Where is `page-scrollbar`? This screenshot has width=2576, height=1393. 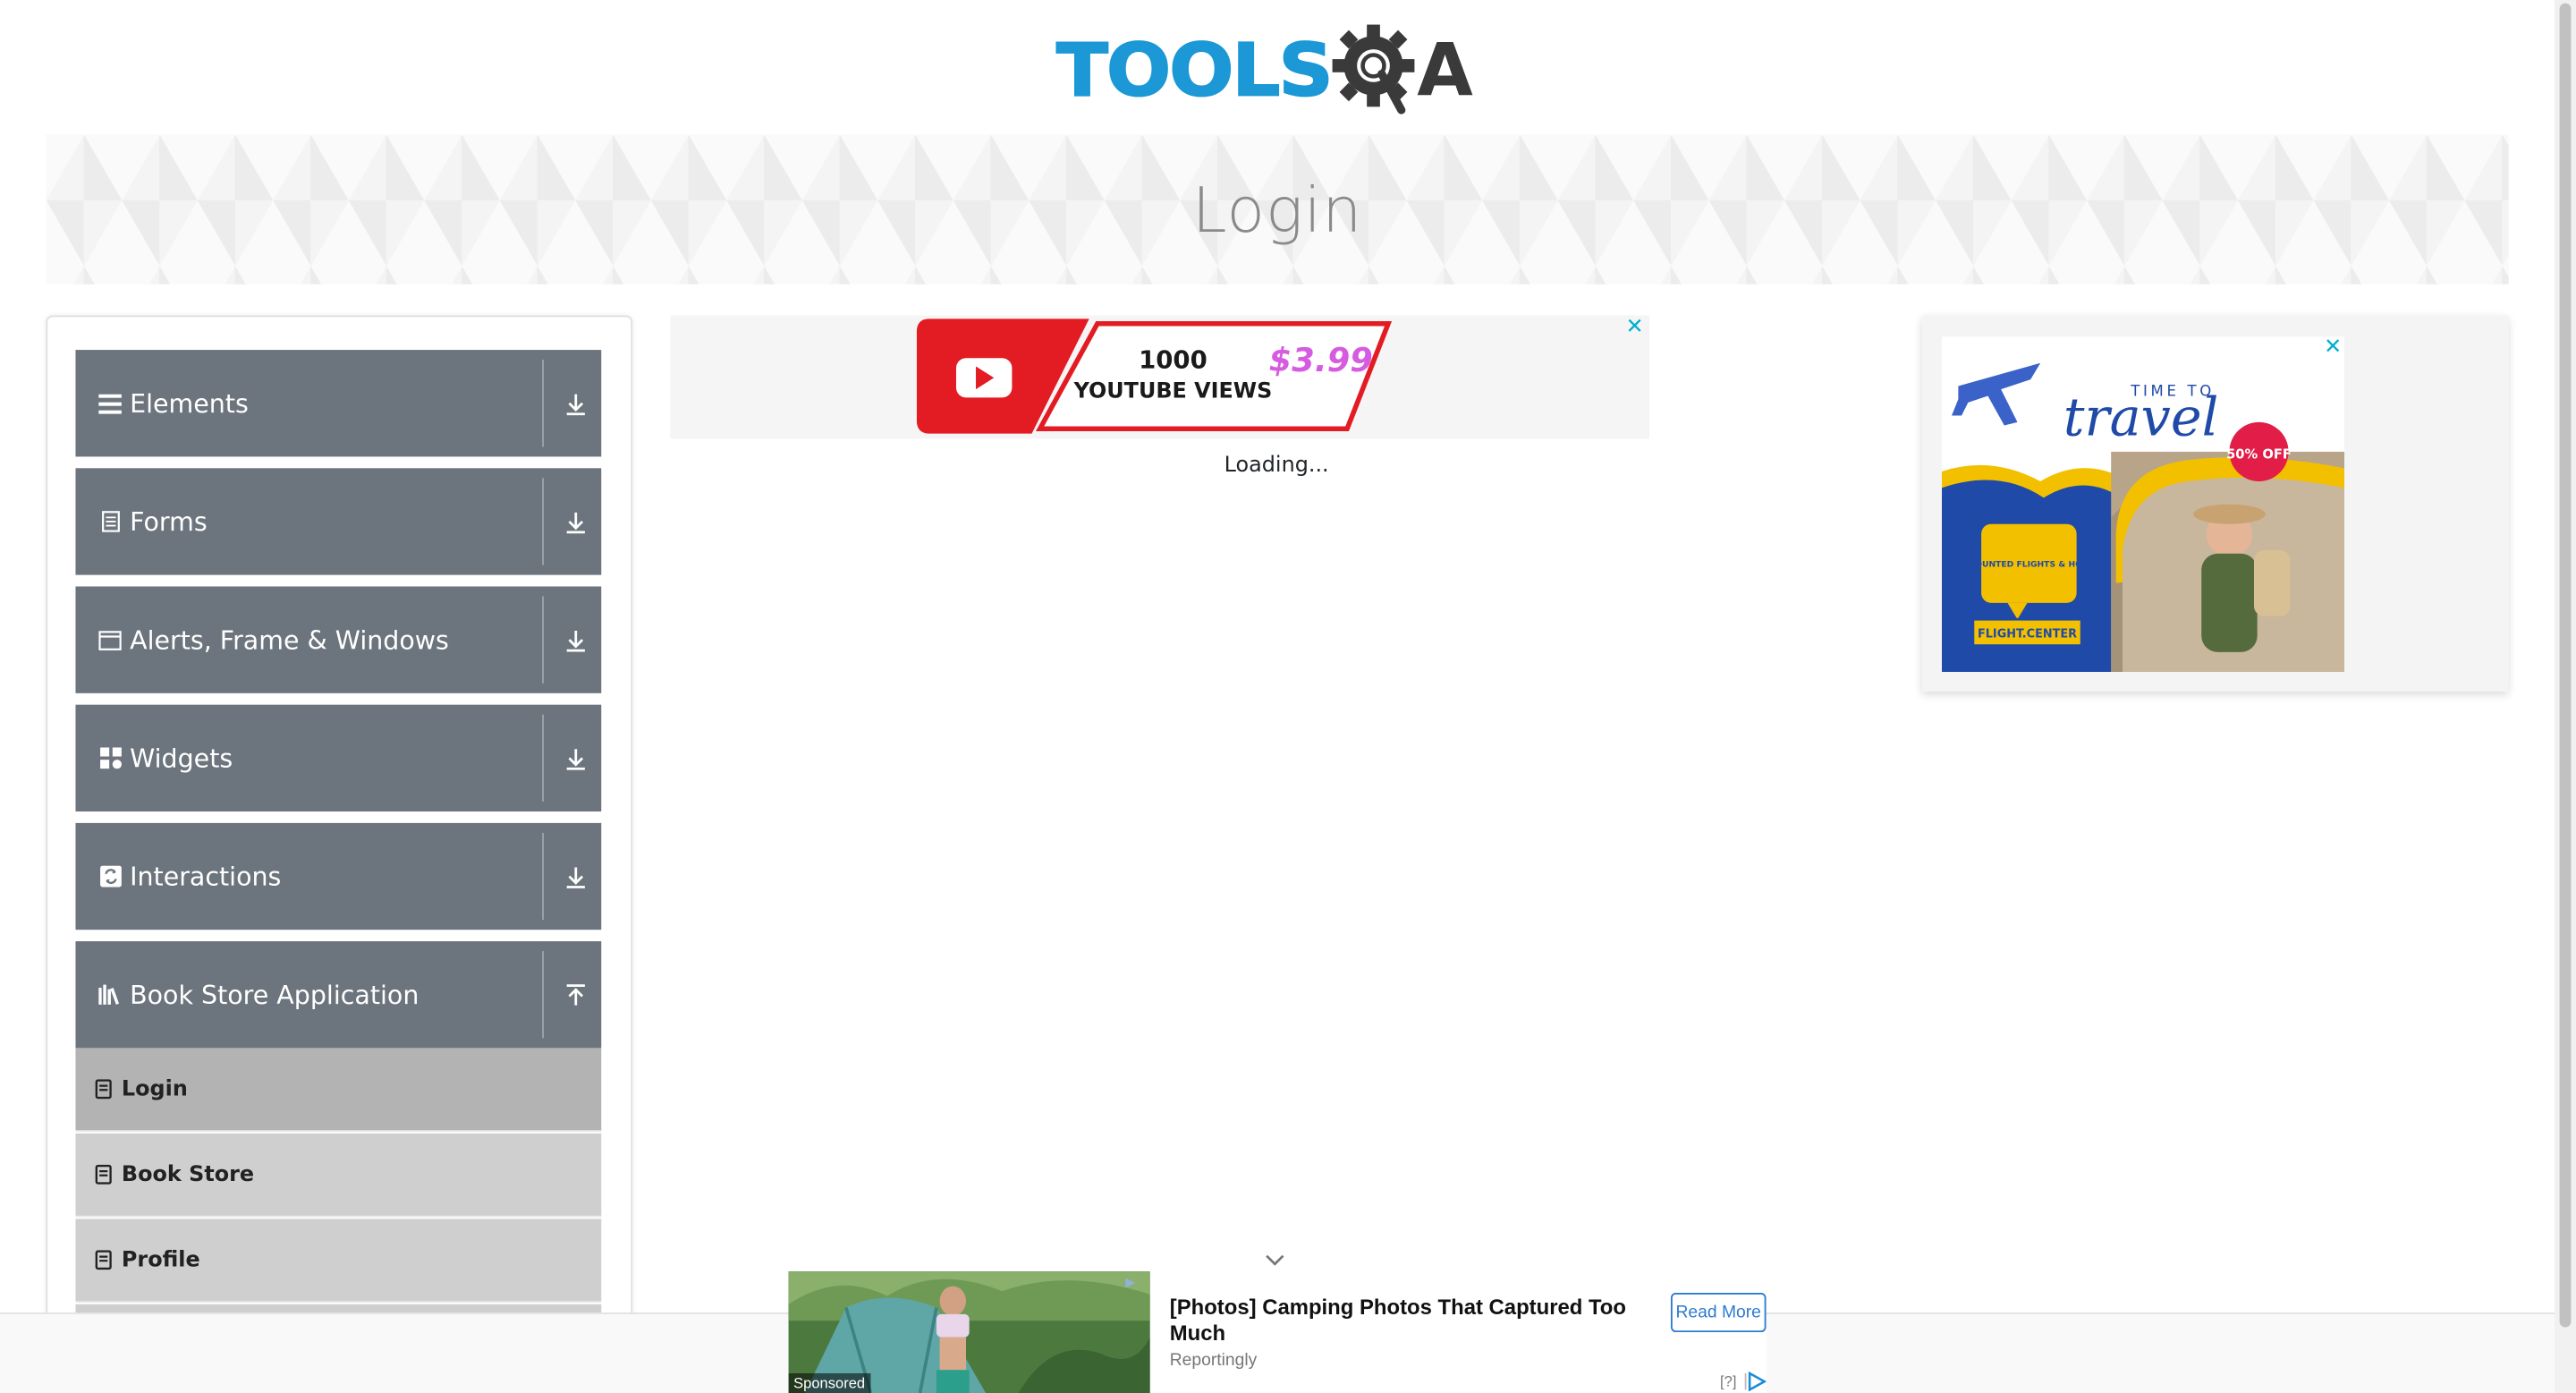 page-scrollbar is located at coordinates (2565, 696).